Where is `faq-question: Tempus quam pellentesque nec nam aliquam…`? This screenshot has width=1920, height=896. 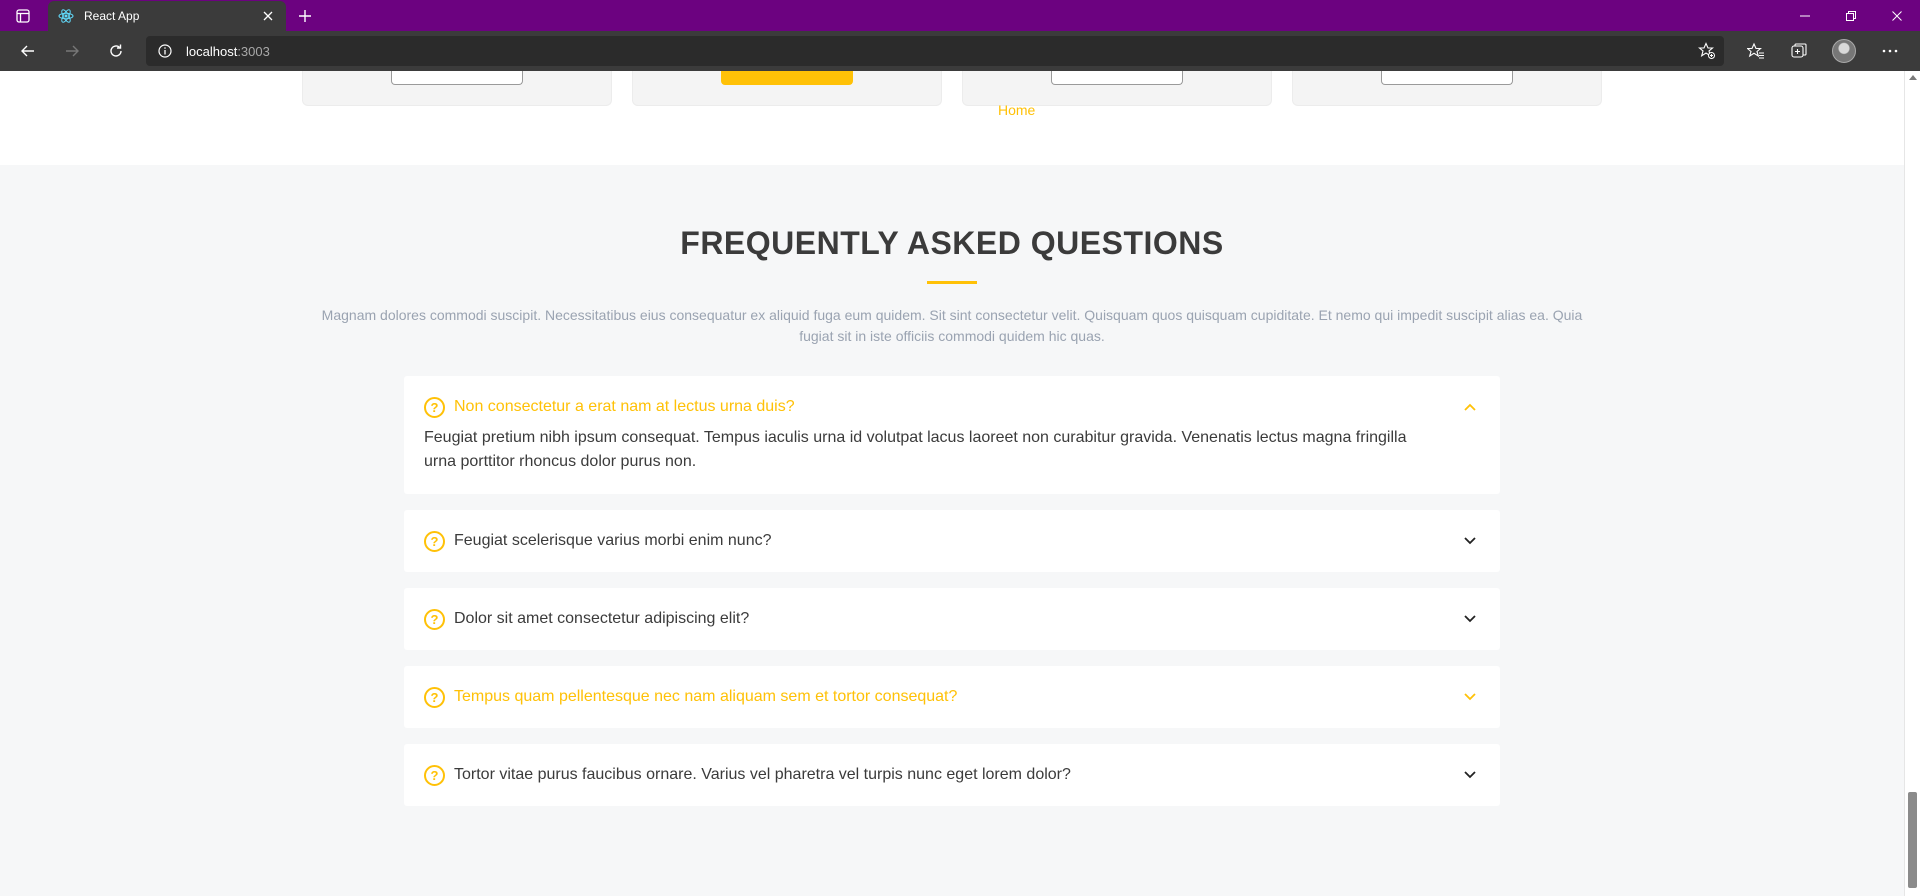 faq-question: Tempus quam pellentesque nec nam aliquam… is located at coordinates (706, 696).